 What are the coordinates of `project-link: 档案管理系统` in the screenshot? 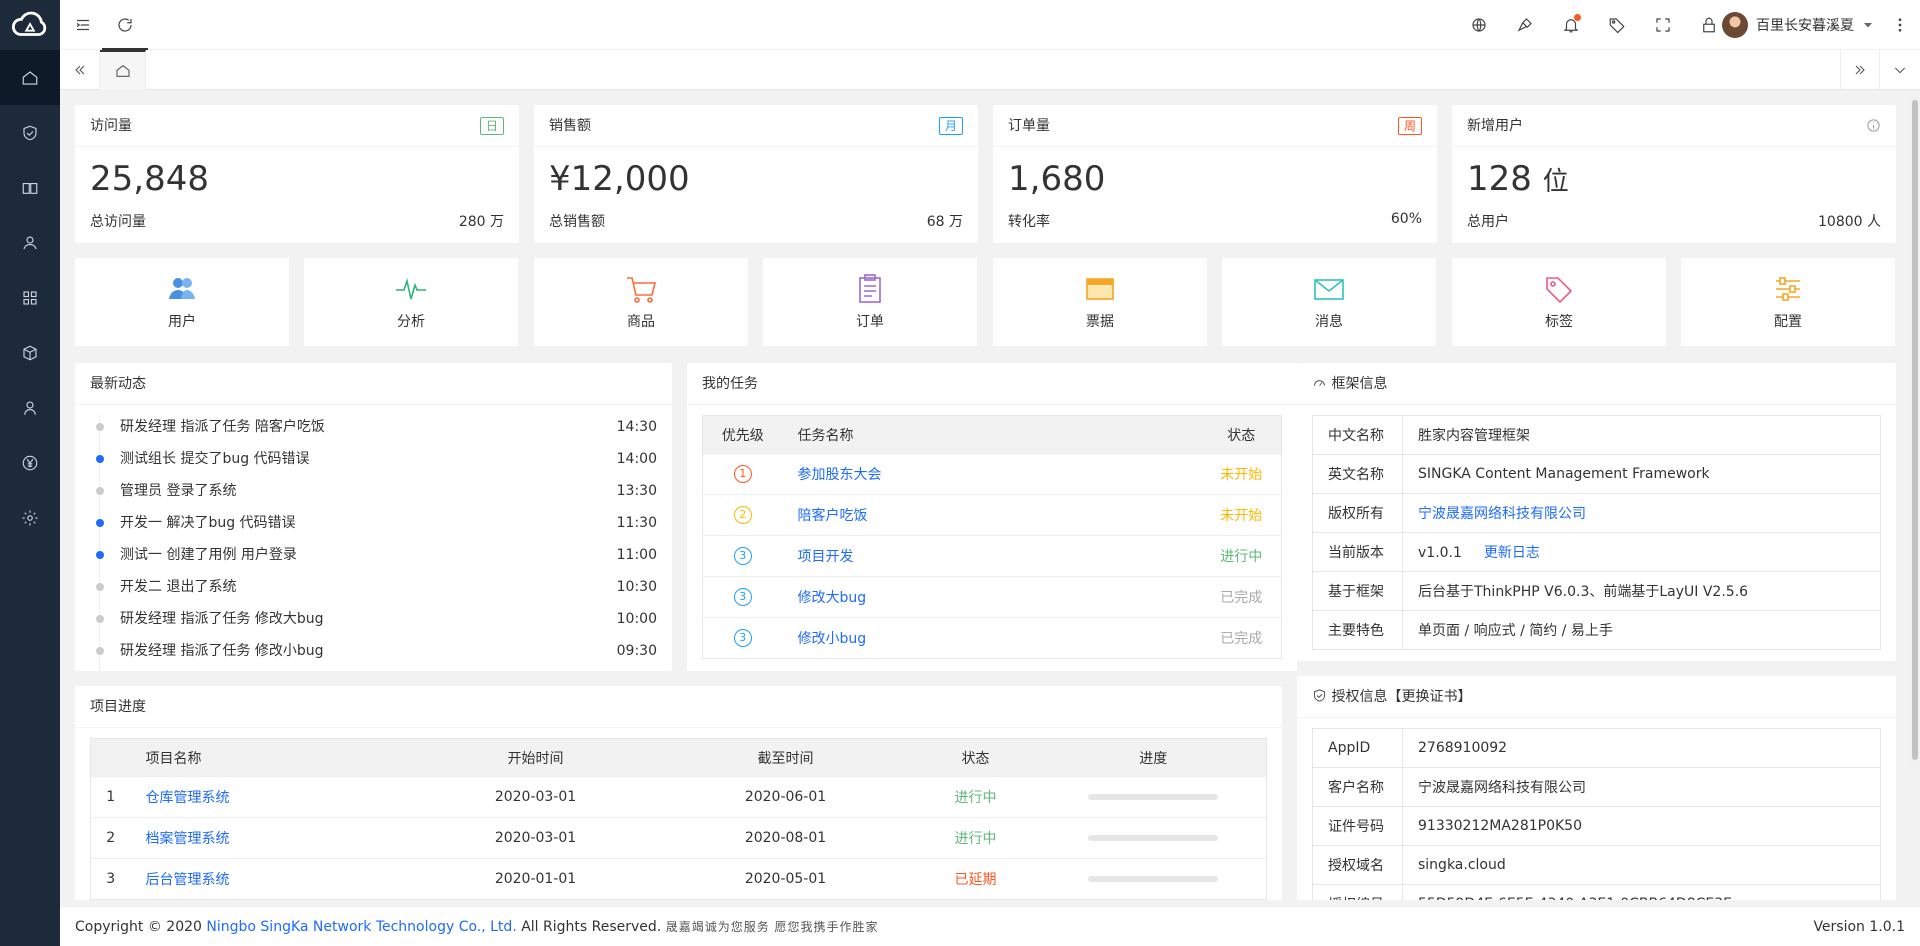 It's located at (188, 839).